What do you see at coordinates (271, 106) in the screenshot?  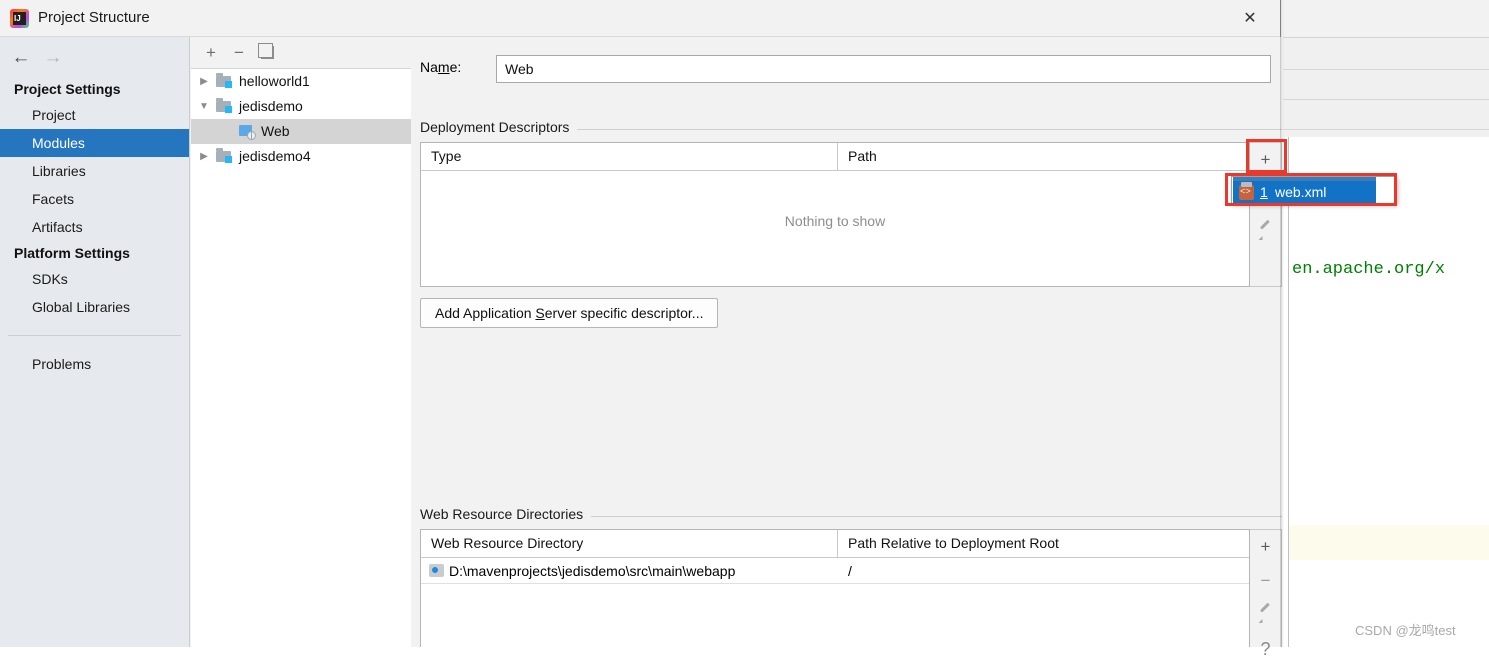 I see `tree-node-label: jedisdemo` at bounding box center [271, 106].